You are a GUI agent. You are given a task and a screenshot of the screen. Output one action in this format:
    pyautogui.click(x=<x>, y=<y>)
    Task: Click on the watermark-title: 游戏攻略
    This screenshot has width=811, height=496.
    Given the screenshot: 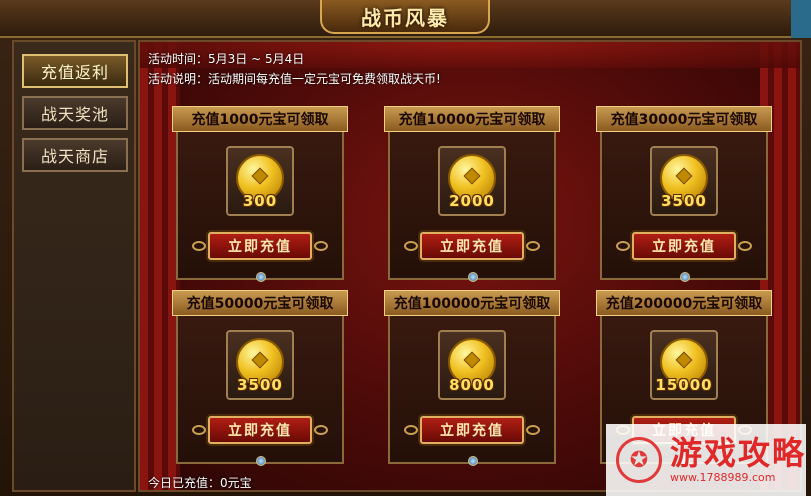 What is the action you would take?
    pyautogui.click(x=738, y=453)
    